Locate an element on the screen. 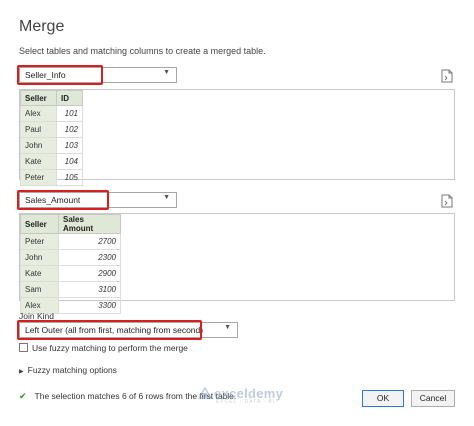 The width and height of the screenshot is (474, 426). ok-button: OK is located at coordinates (383, 398).